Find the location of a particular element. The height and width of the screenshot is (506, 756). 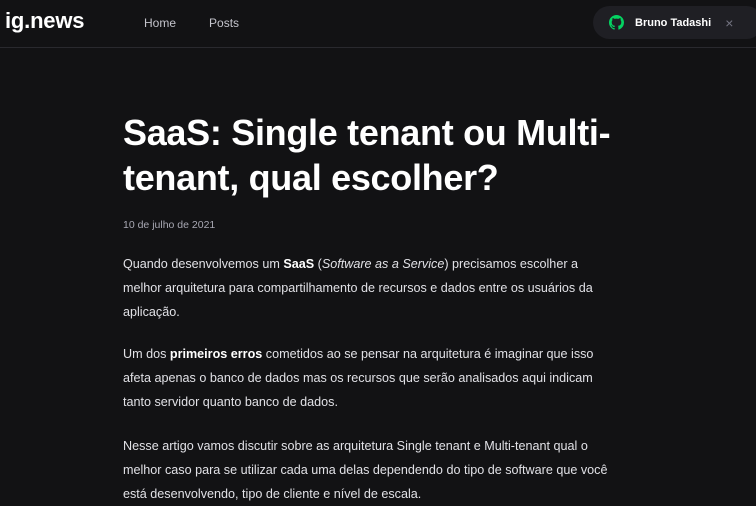

github-signout-button: Bruno Tadashi × is located at coordinates (674, 22).